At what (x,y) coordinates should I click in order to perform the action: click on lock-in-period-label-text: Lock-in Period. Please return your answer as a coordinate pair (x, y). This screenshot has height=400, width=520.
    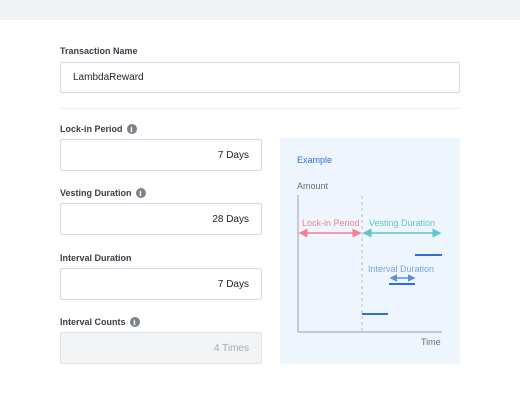
    Looking at the image, I should click on (91, 129).